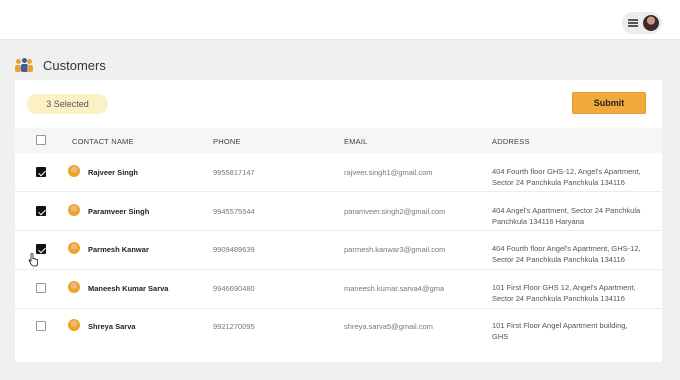 The width and height of the screenshot is (680, 380). Describe the element at coordinates (24, 65) in the screenshot. I see `people-icon` at that location.